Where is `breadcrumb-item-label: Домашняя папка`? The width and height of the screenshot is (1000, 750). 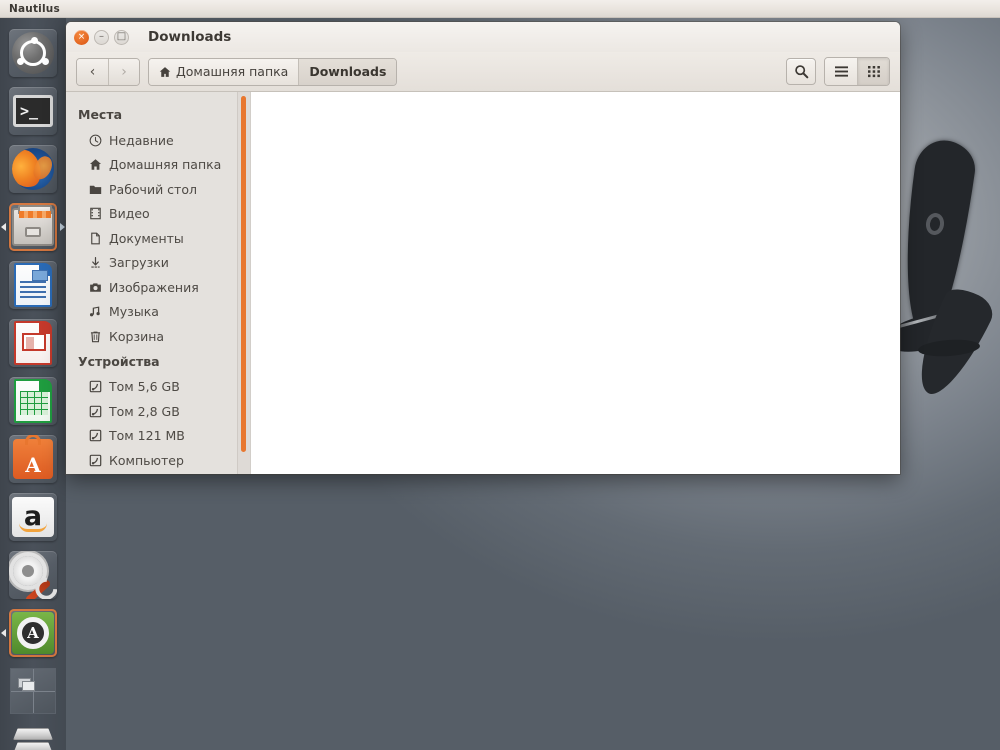
breadcrumb-item-label: Домашняя папка is located at coordinates (232, 71).